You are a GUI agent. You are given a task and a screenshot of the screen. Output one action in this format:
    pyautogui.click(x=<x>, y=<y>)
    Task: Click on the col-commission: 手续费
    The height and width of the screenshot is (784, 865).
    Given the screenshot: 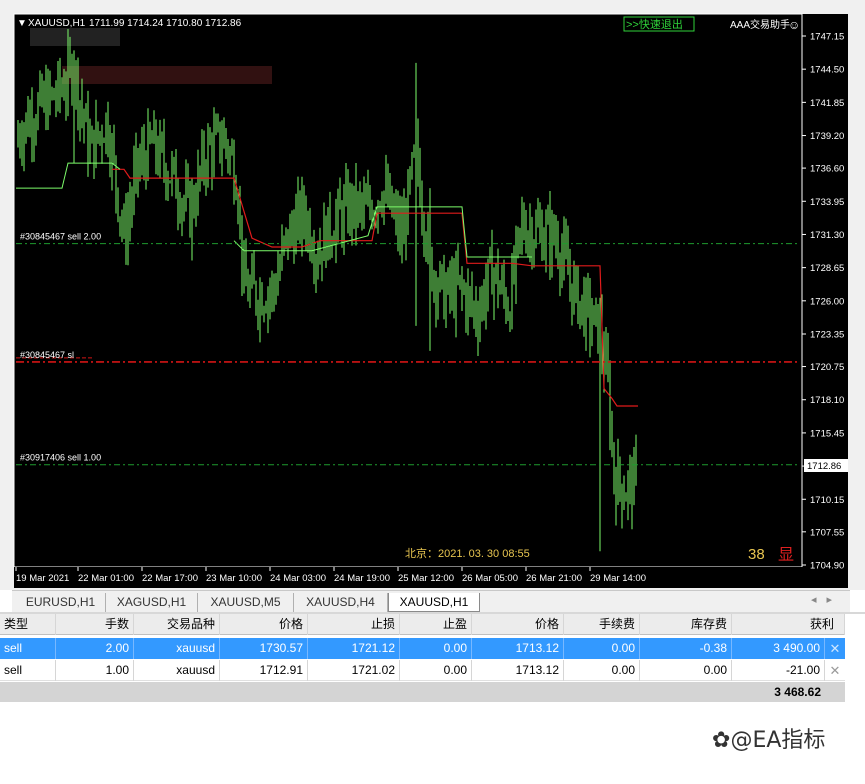 What is the action you would take?
    pyautogui.click(x=602, y=624)
    